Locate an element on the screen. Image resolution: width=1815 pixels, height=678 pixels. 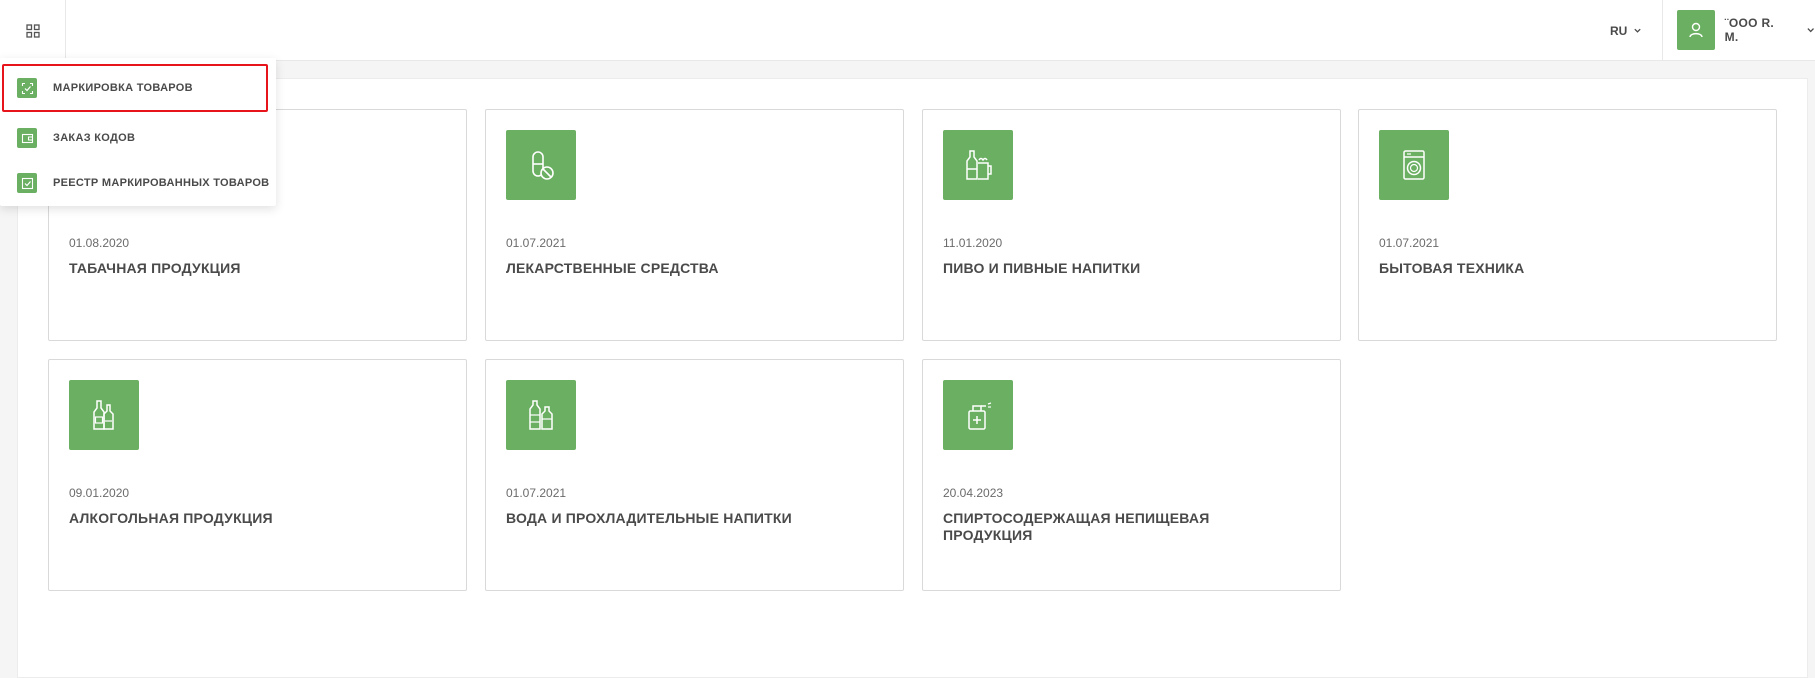
grid-icon is located at coordinates (32, 30).